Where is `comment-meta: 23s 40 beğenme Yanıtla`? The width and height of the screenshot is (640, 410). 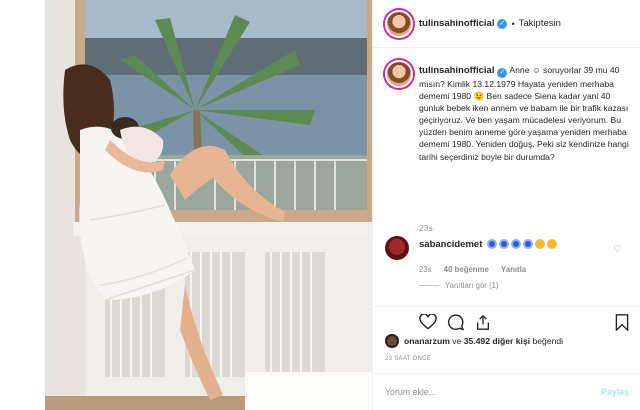
comment-meta: 23s 40 beğenme Yanıtla is located at coordinates (477, 269).